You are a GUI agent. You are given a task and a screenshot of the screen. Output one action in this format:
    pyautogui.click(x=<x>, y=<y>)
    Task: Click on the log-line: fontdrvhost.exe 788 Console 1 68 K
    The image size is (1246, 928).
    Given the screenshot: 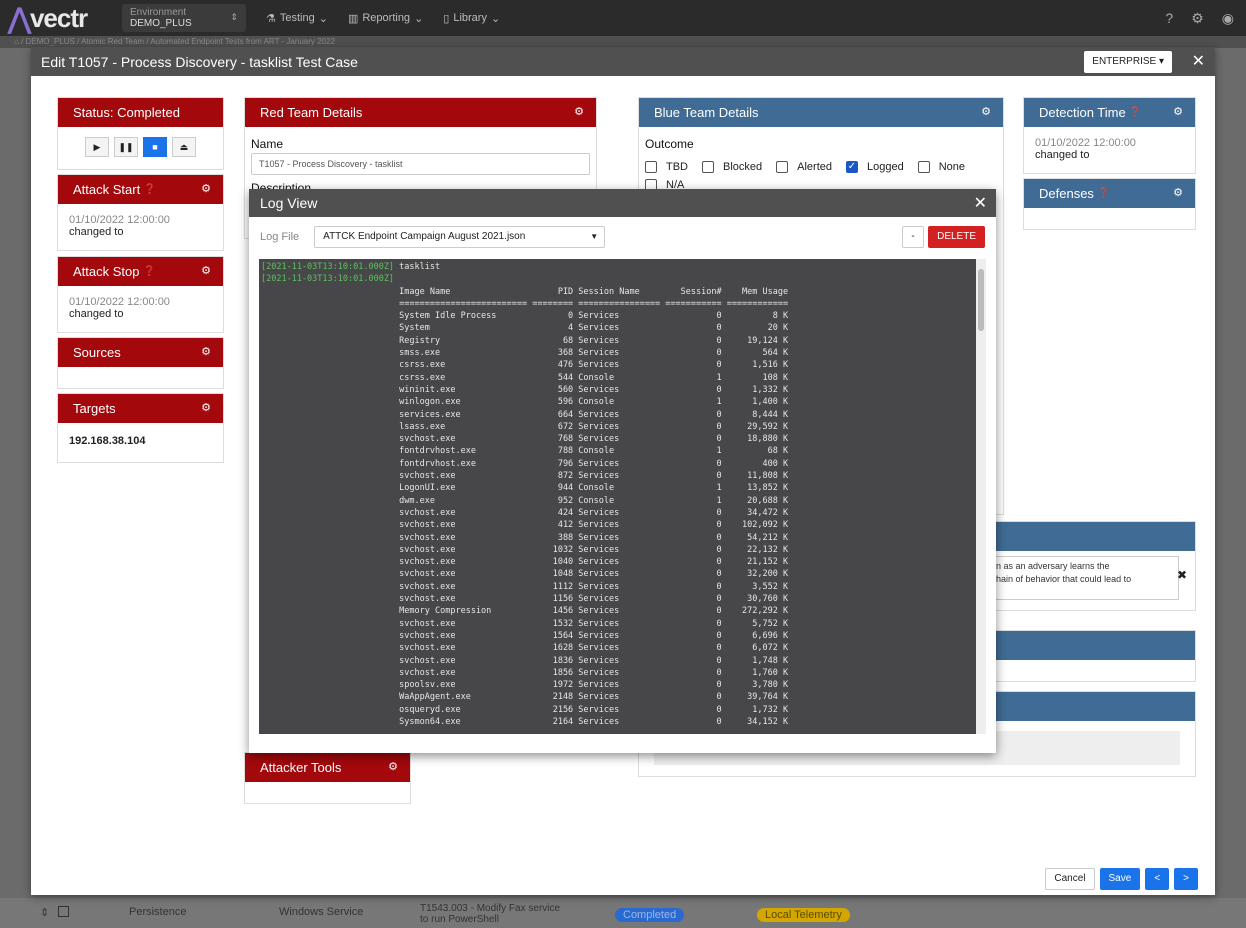 What is the action you would take?
    pyautogui.click(x=617, y=451)
    